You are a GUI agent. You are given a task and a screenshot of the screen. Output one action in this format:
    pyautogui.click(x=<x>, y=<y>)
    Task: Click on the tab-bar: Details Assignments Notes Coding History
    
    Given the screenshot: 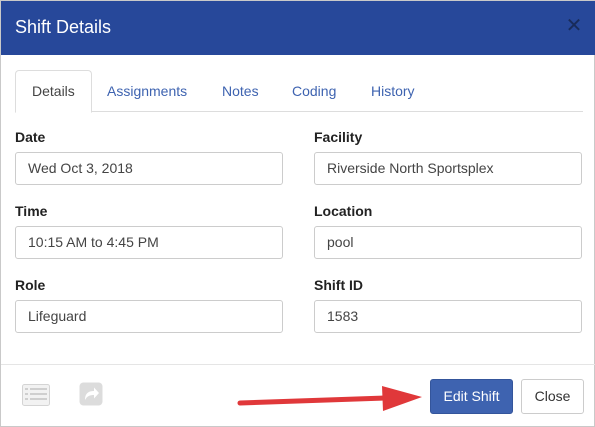 What is the action you would take?
    pyautogui.click(x=299, y=91)
    